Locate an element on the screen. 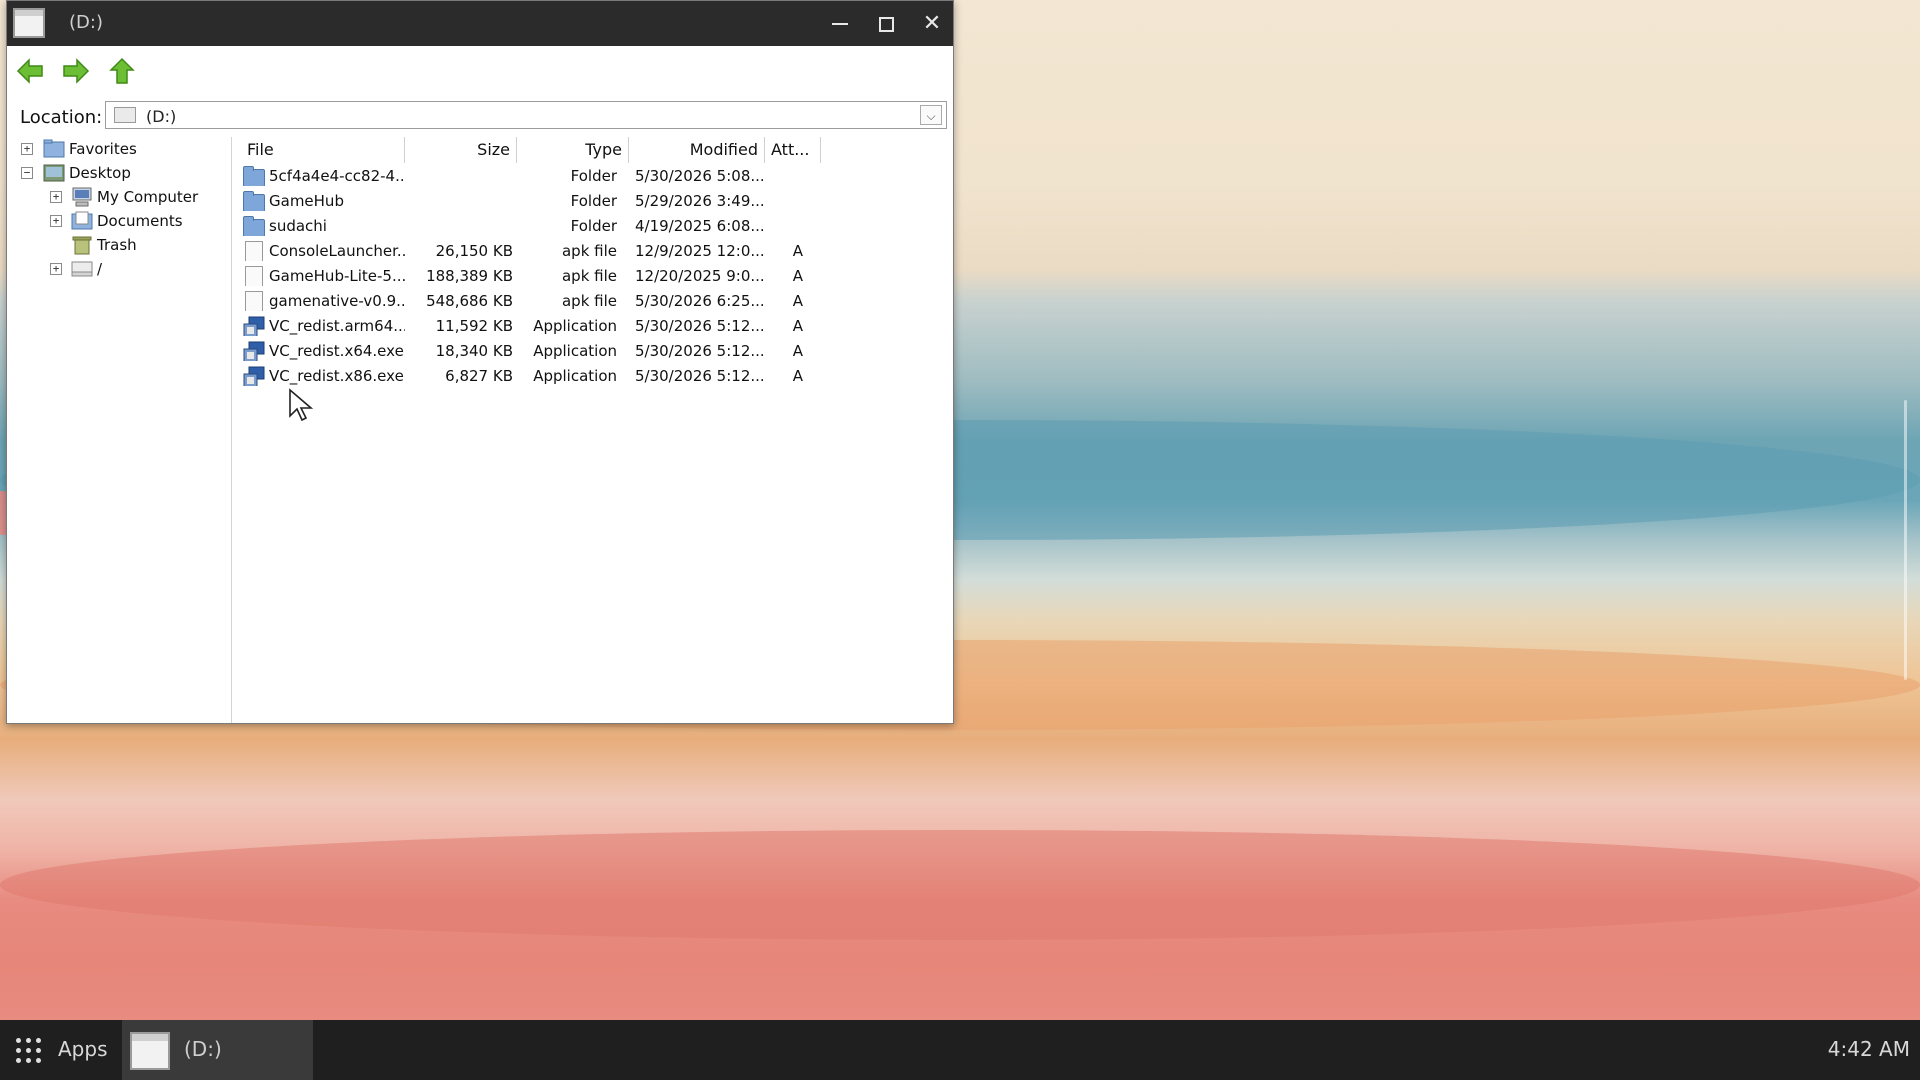 Image resolution: width=1920 pixels, height=1080 pixels. pane-splitter is located at coordinates (231, 430).